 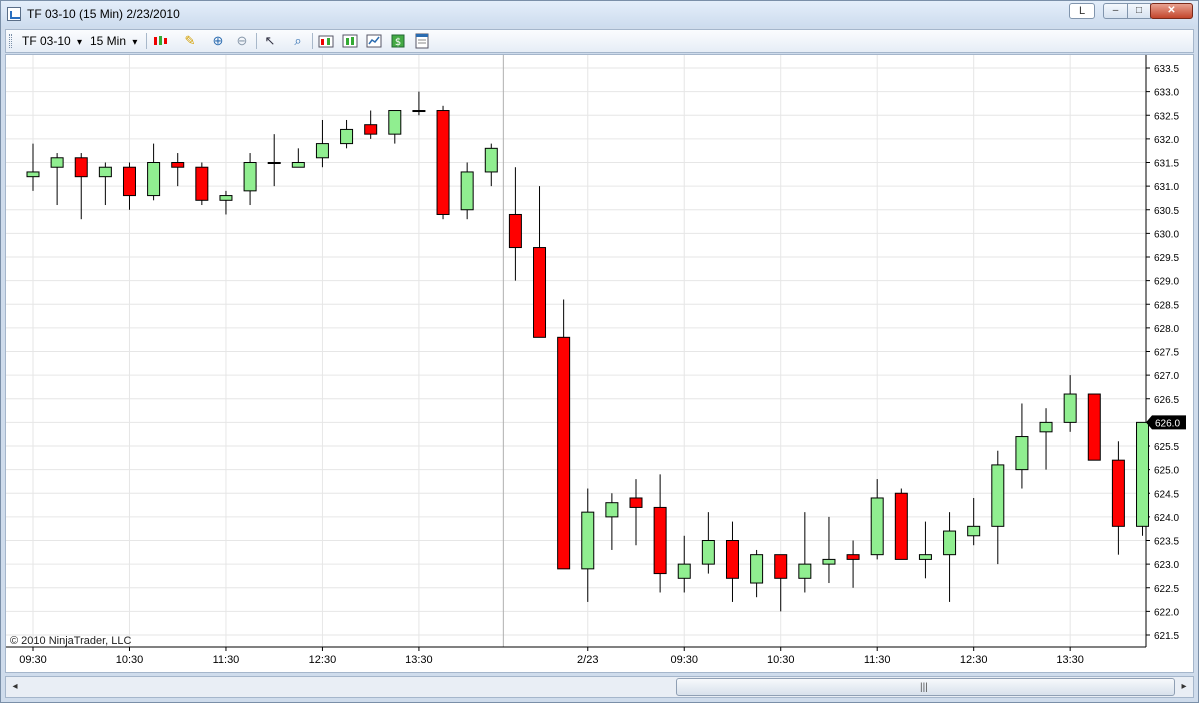 I want to click on y-tick-label: 630.0, so click(x=1166, y=234).